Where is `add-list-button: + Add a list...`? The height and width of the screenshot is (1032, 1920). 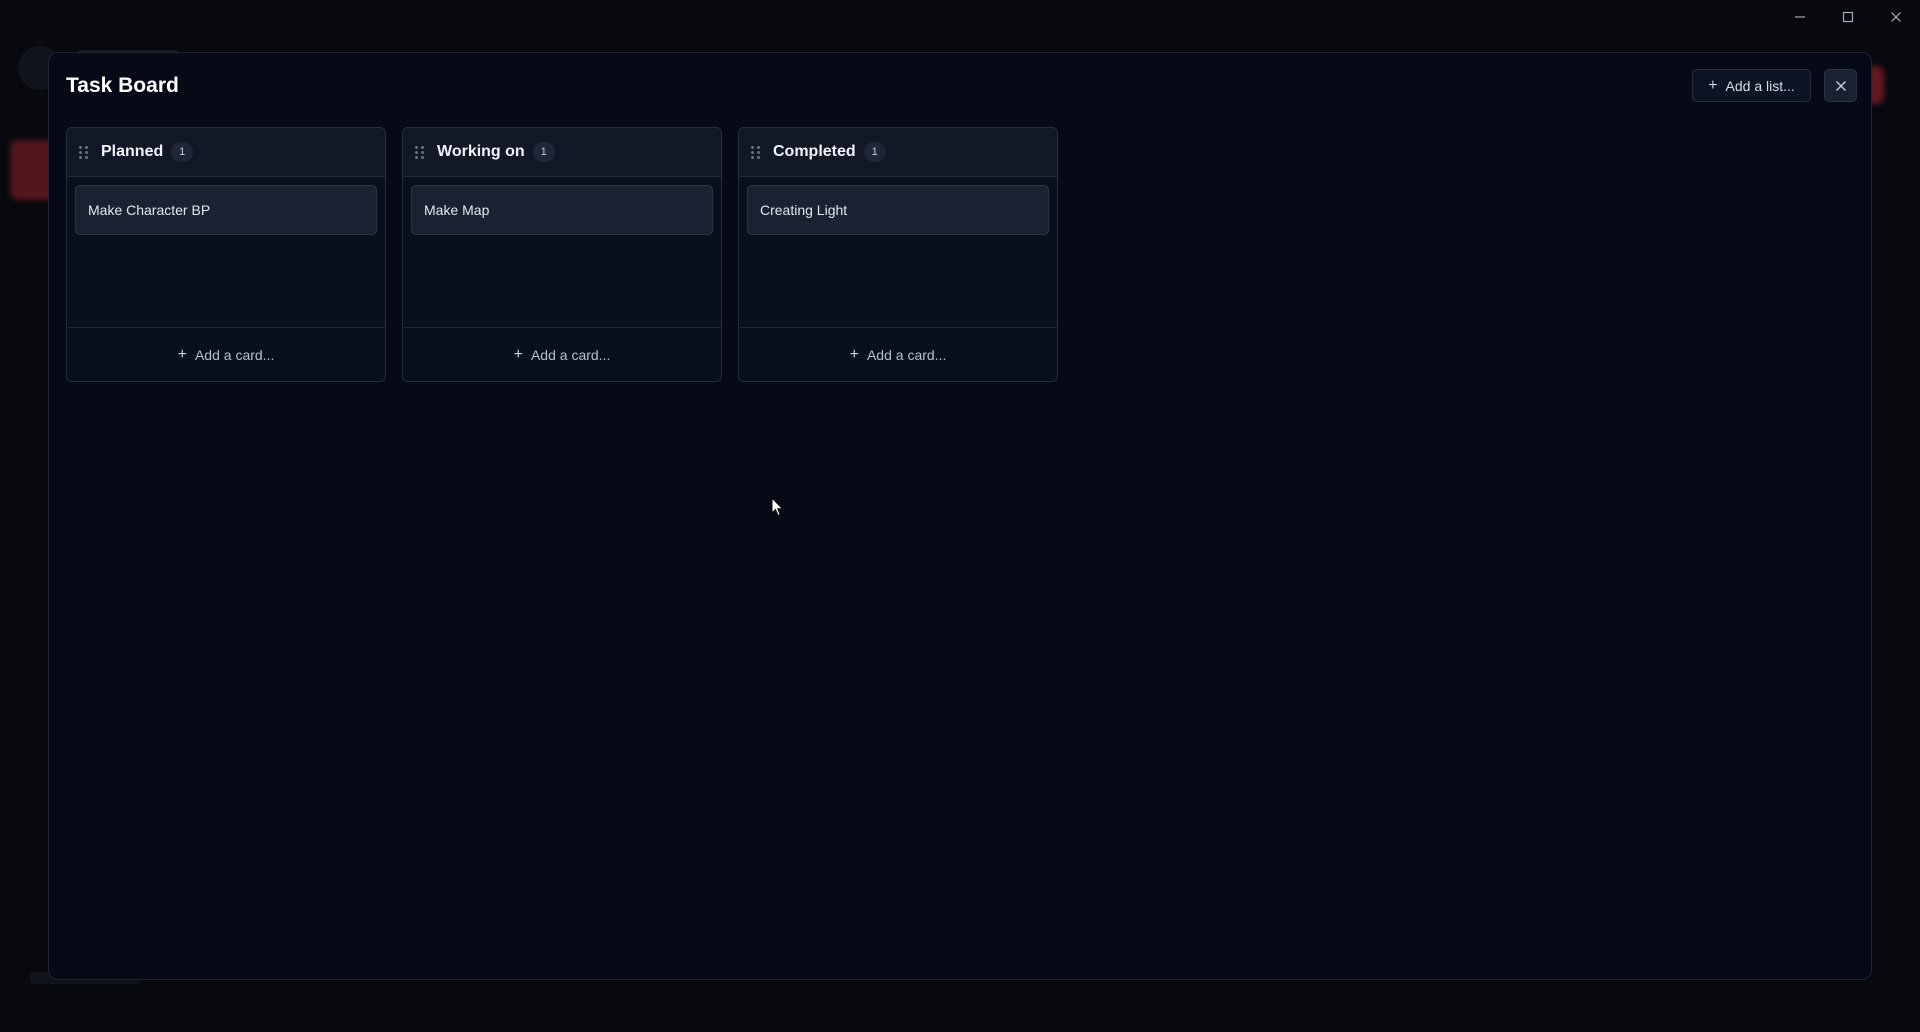 add-list-button: + Add a list... is located at coordinates (1751, 85).